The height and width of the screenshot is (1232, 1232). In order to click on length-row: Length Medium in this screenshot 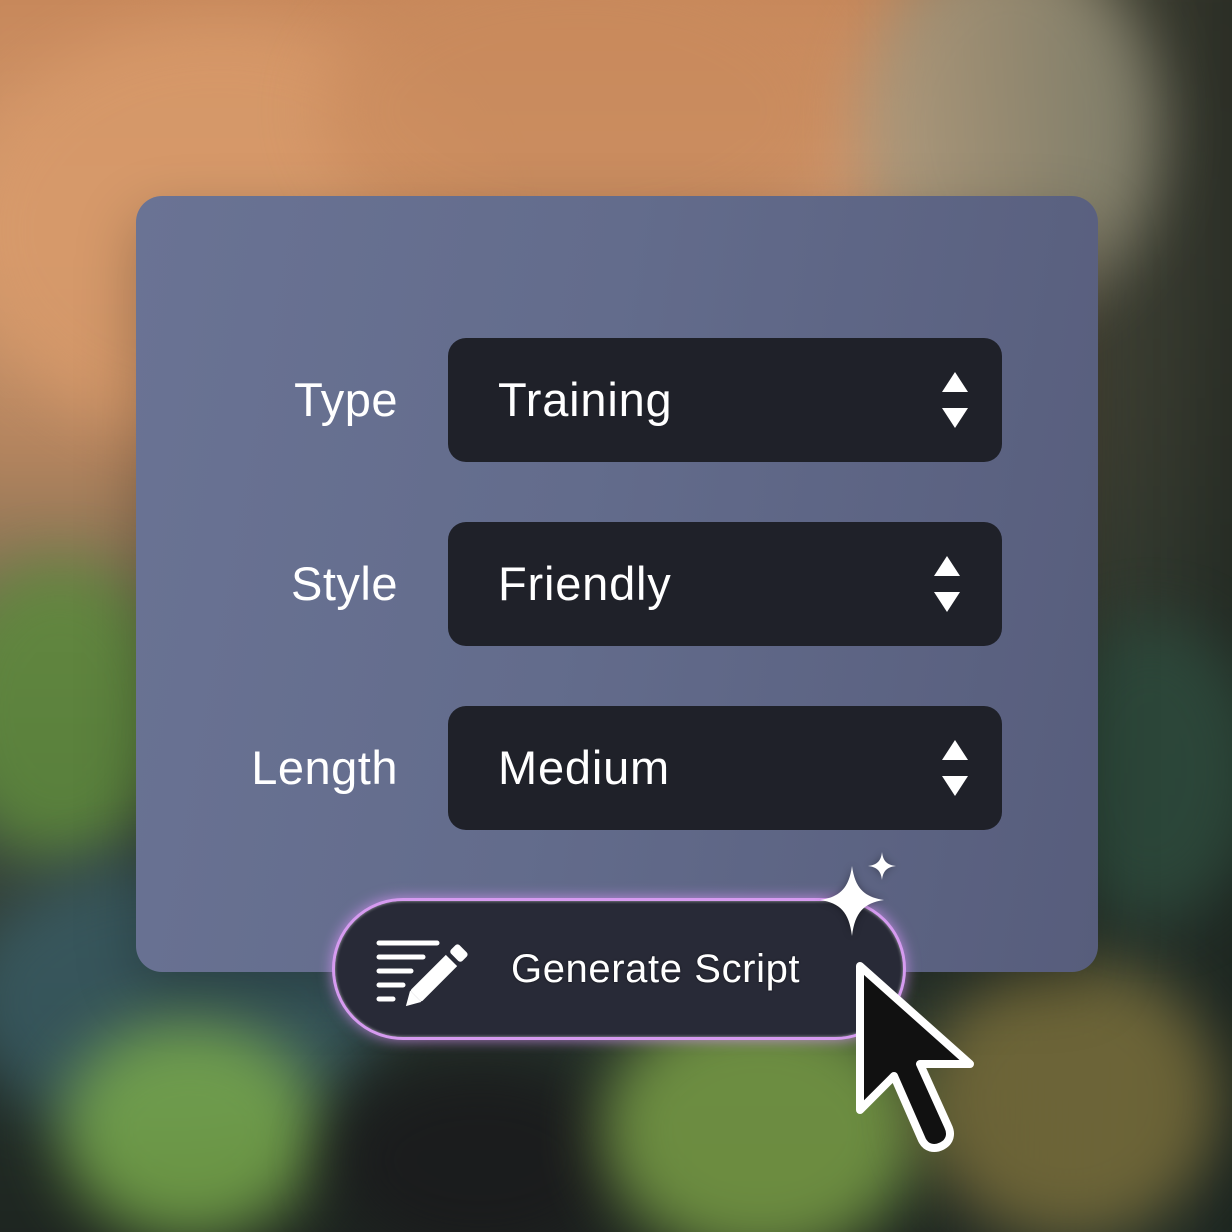, I will do `click(617, 768)`.